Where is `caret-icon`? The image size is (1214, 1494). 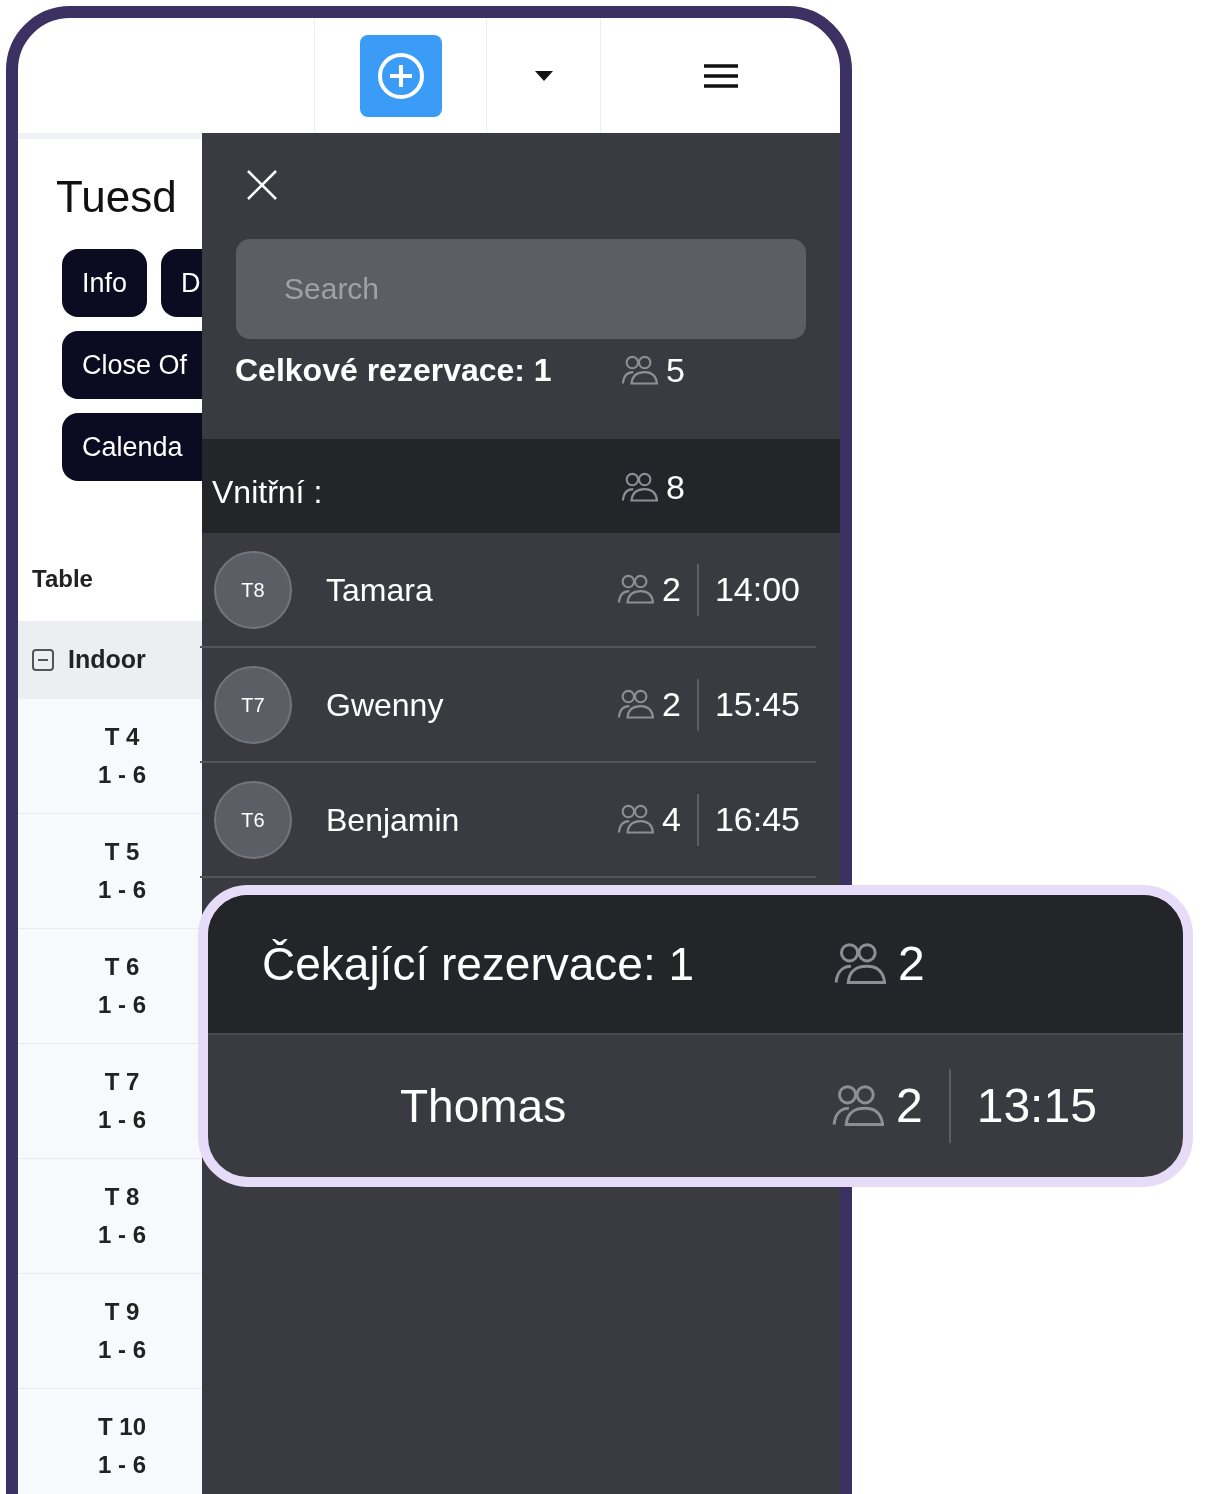
caret-icon is located at coordinates (543, 75).